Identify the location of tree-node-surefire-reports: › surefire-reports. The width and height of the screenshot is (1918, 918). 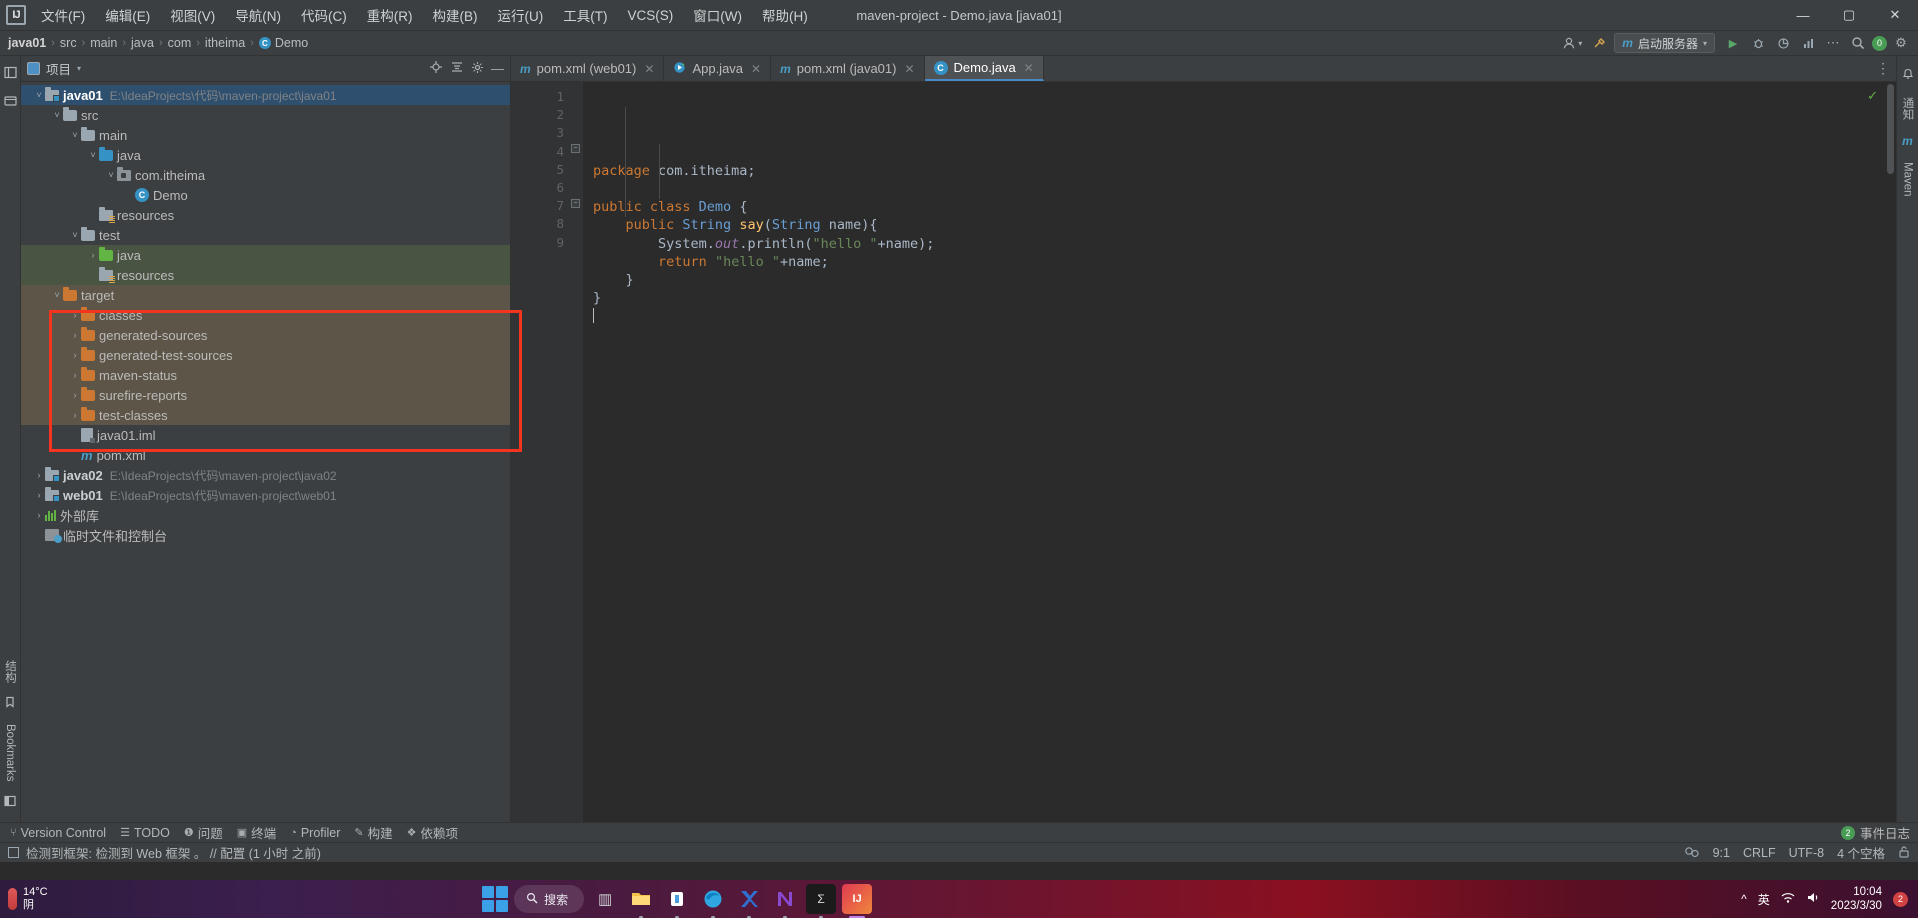
(265, 395).